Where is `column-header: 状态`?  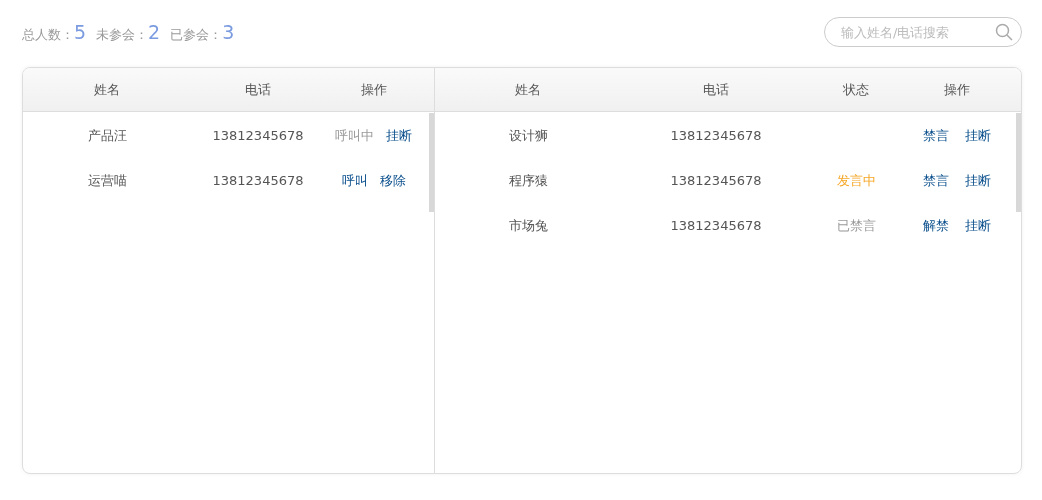 column-header: 状态 is located at coordinates (856, 89).